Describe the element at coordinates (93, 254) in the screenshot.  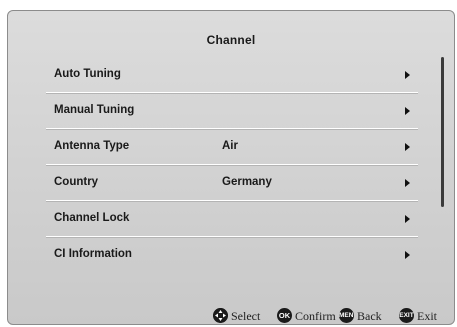
I see `menu-item-label: CI Information` at that location.